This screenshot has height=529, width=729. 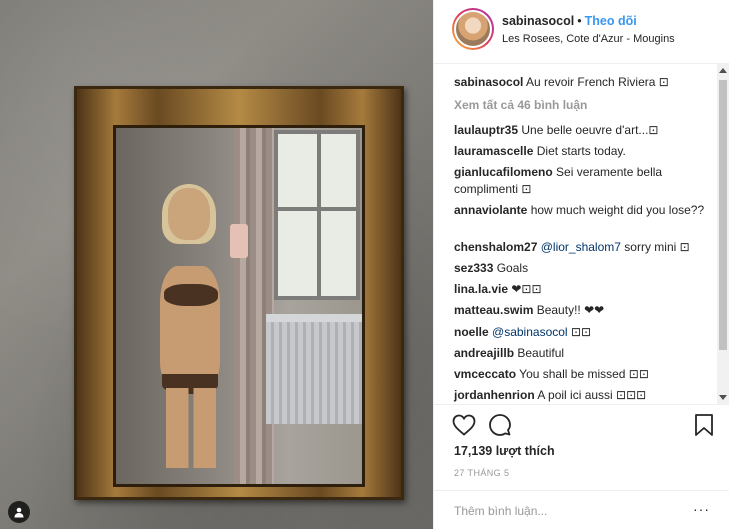 What do you see at coordinates (723, 70) in the screenshot?
I see `scroll-up-arrow-icon` at bounding box center [723, 70].